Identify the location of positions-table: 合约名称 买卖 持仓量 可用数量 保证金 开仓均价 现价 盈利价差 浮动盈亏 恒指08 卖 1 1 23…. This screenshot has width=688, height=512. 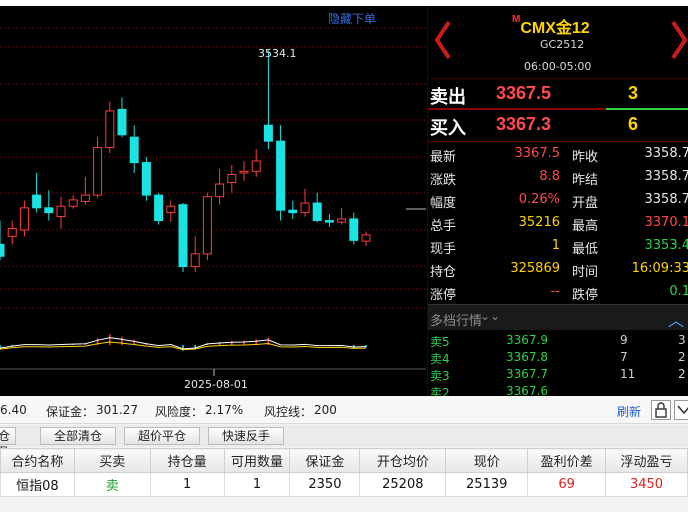
(344, 472).